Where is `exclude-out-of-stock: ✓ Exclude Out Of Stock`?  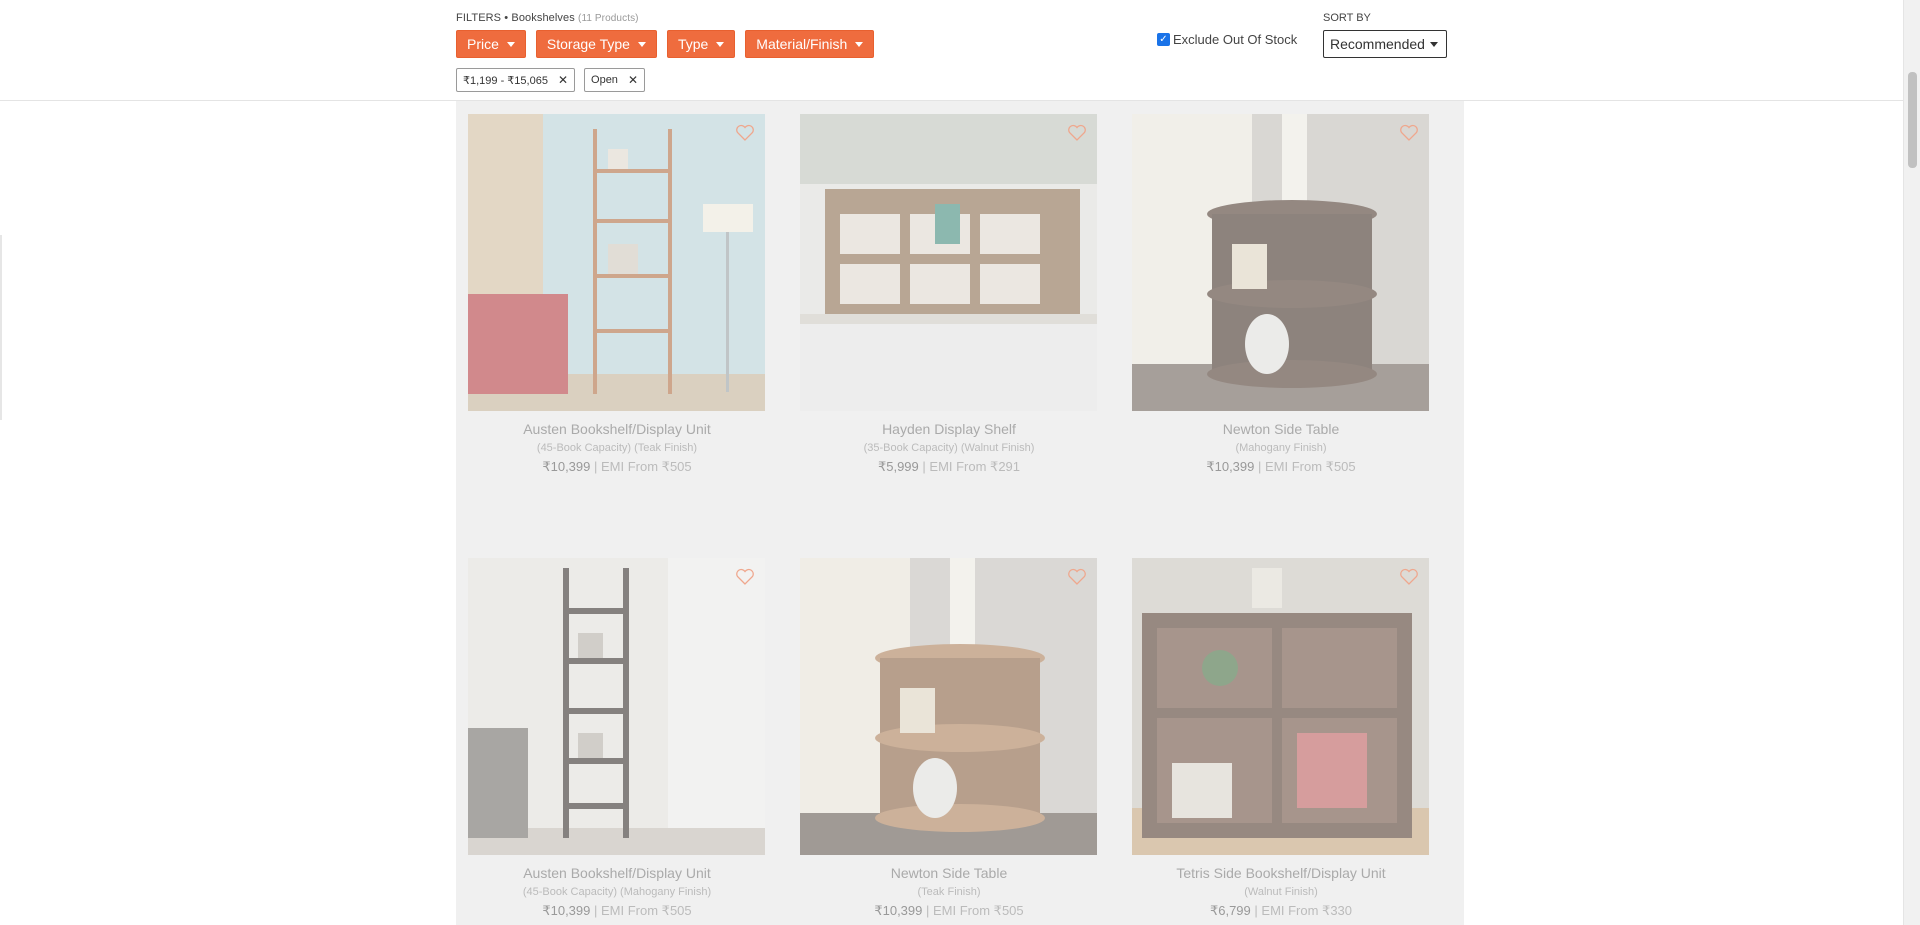 exclude-out-of-stock: ✓ Exclude Out Of Stock is located at coordinates (1227, 39).